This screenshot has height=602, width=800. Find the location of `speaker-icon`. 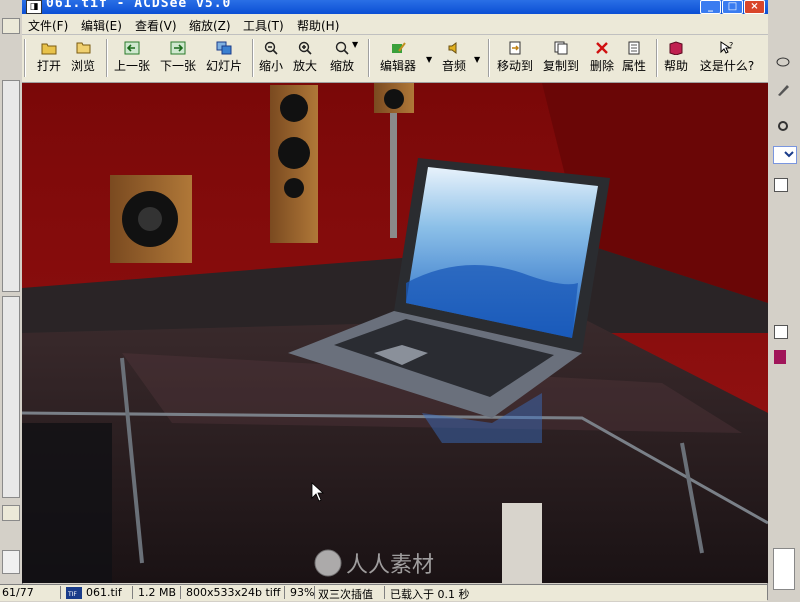

speaker-icon is located at coordinates (452, 48).